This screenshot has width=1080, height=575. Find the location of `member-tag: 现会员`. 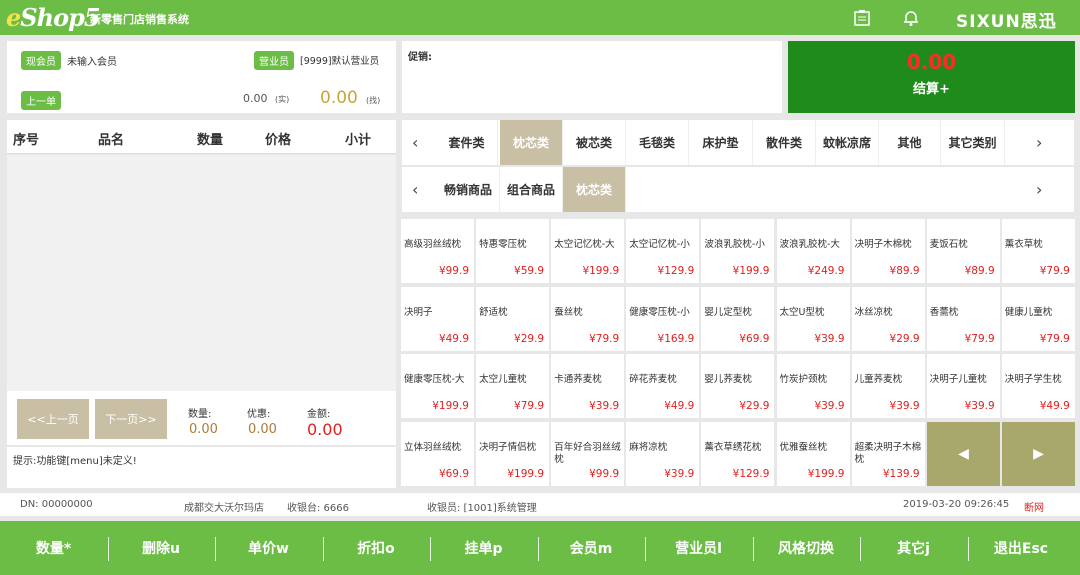

member-tag: 现会员 is located at coordinates (41, 60).